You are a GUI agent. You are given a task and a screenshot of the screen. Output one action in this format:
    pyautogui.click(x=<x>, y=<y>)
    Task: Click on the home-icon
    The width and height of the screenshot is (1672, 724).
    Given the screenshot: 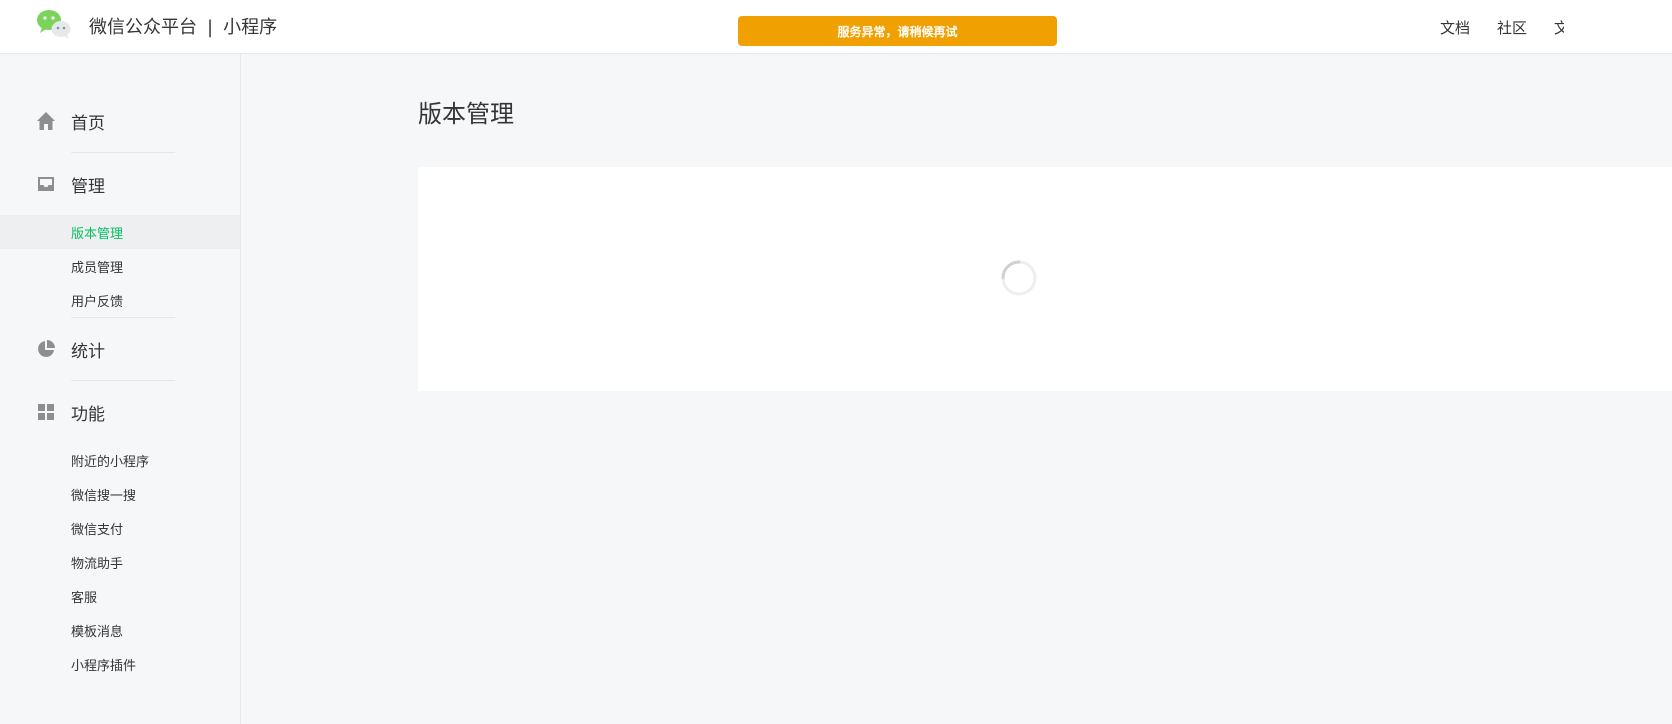 What is the action you would take?
    pyautogui.click(x=46, y=121)
    